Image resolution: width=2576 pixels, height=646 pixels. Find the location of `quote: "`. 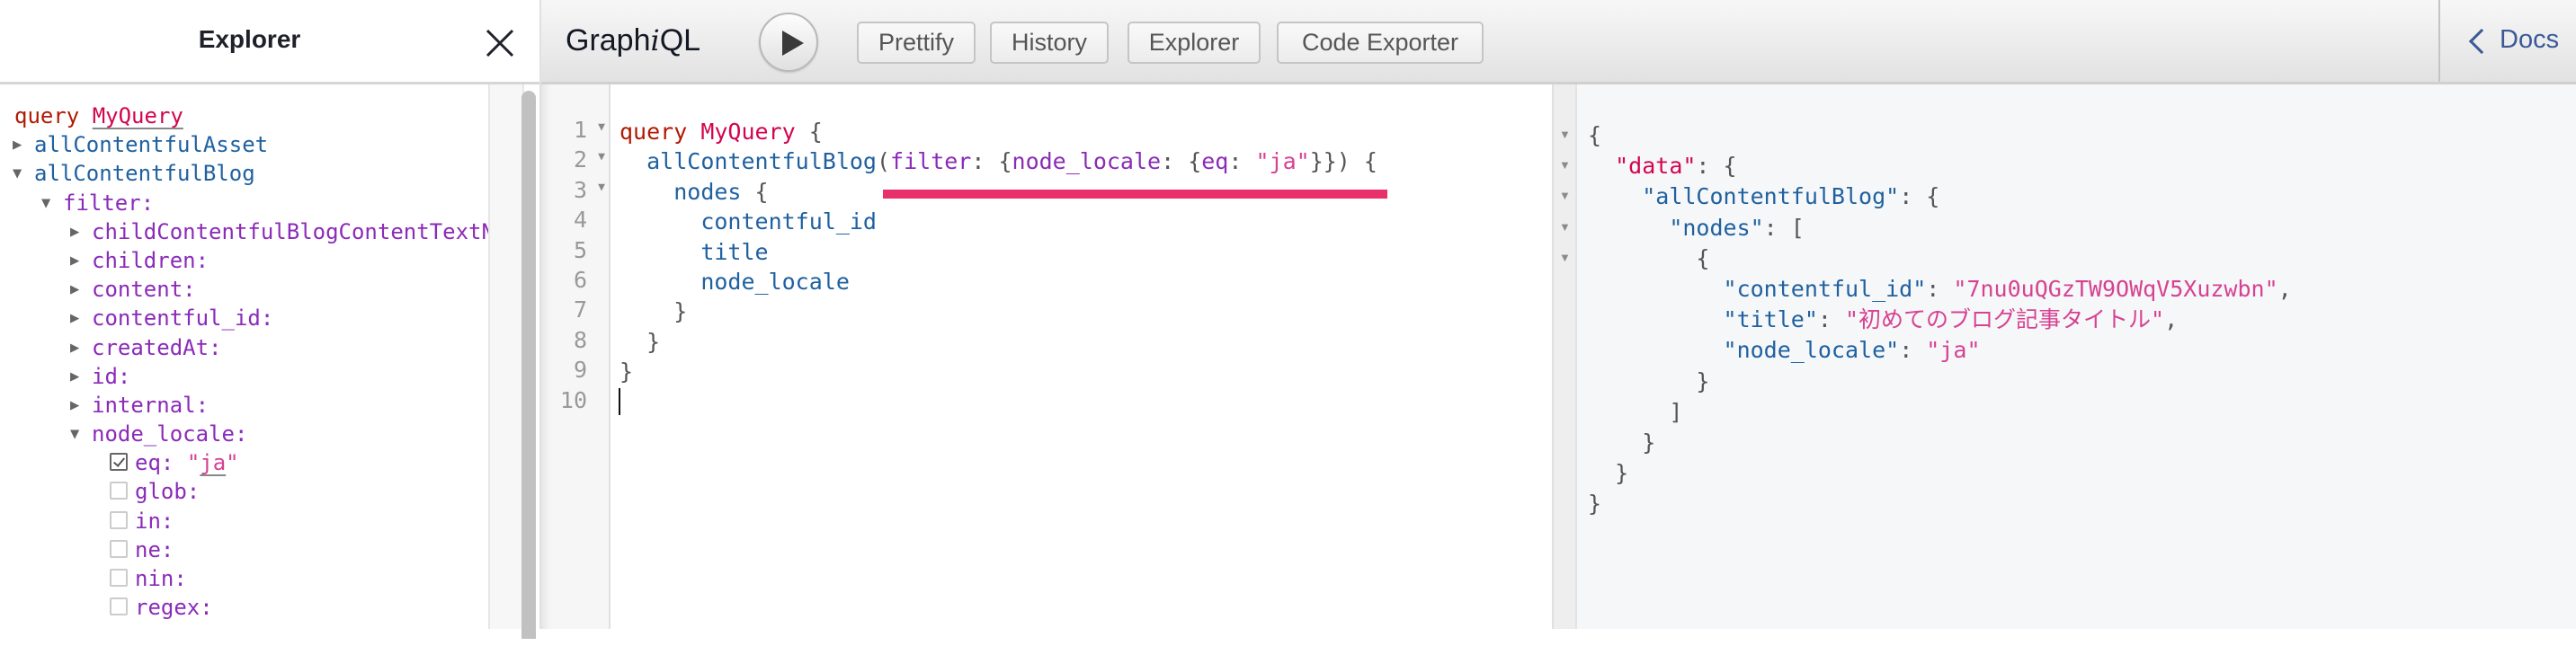

quote: " is located at coordinates (194, 463).